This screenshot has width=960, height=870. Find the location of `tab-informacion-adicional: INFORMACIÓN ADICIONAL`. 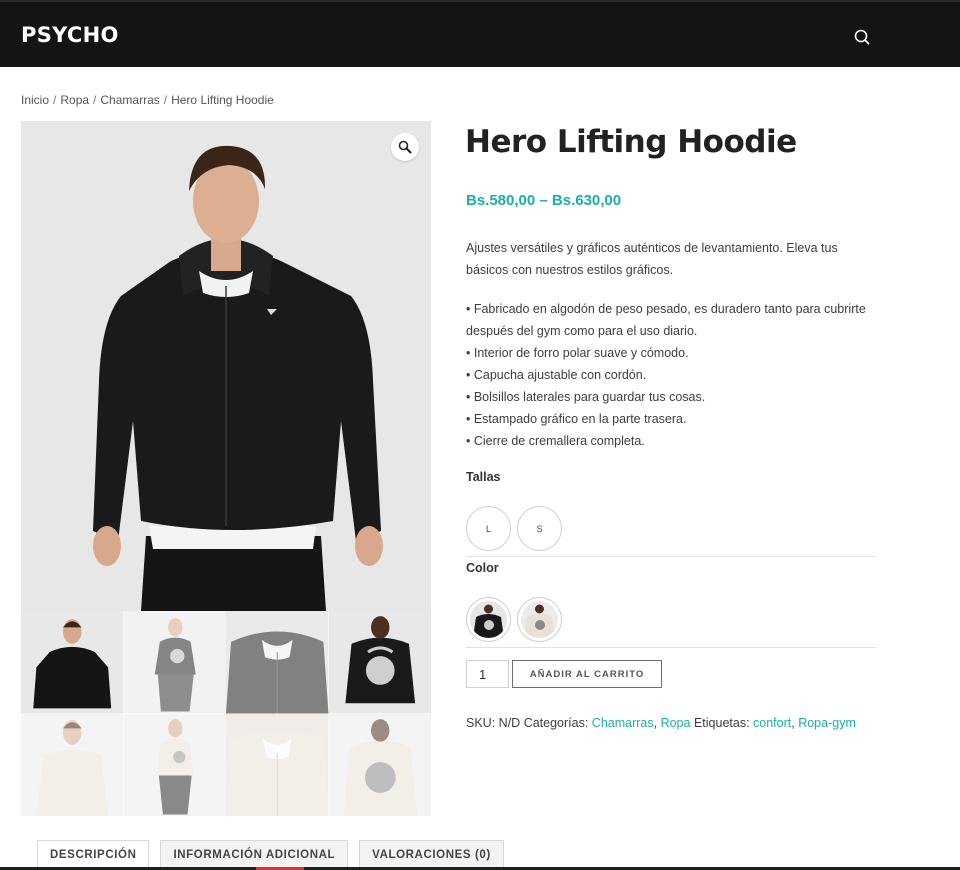

tab-informacion-adicional: INFORMACIÓN ADICIONAL is located at coordinates (254, 855).